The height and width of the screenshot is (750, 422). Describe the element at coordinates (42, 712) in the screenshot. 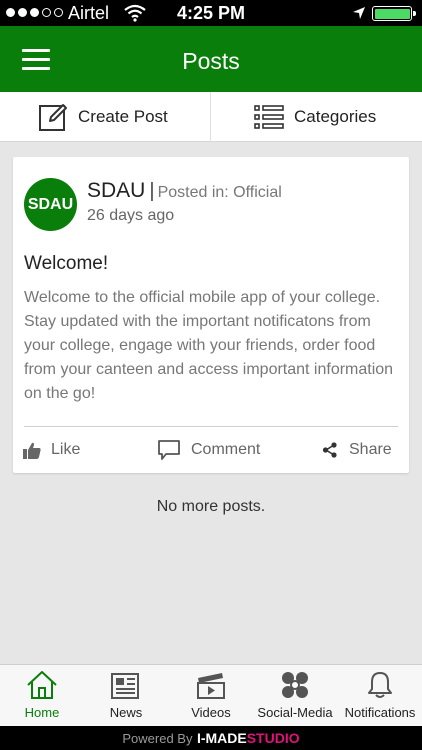

I see `tab-home-label: Home` at that location.